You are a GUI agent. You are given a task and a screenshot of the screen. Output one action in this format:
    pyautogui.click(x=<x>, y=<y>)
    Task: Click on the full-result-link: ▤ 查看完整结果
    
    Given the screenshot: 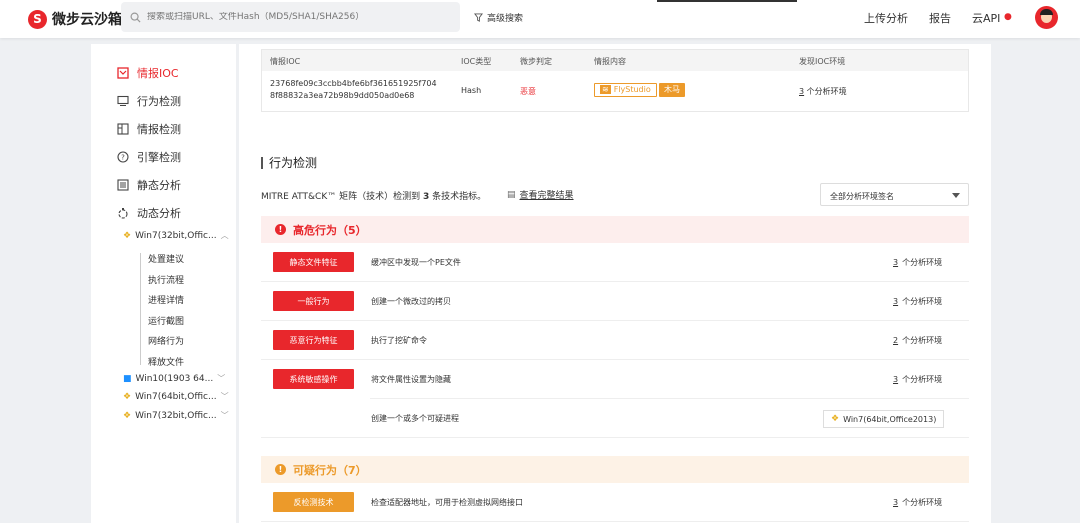 What is the action you would take?
    pyautogui.click(x=540, y=195)
    